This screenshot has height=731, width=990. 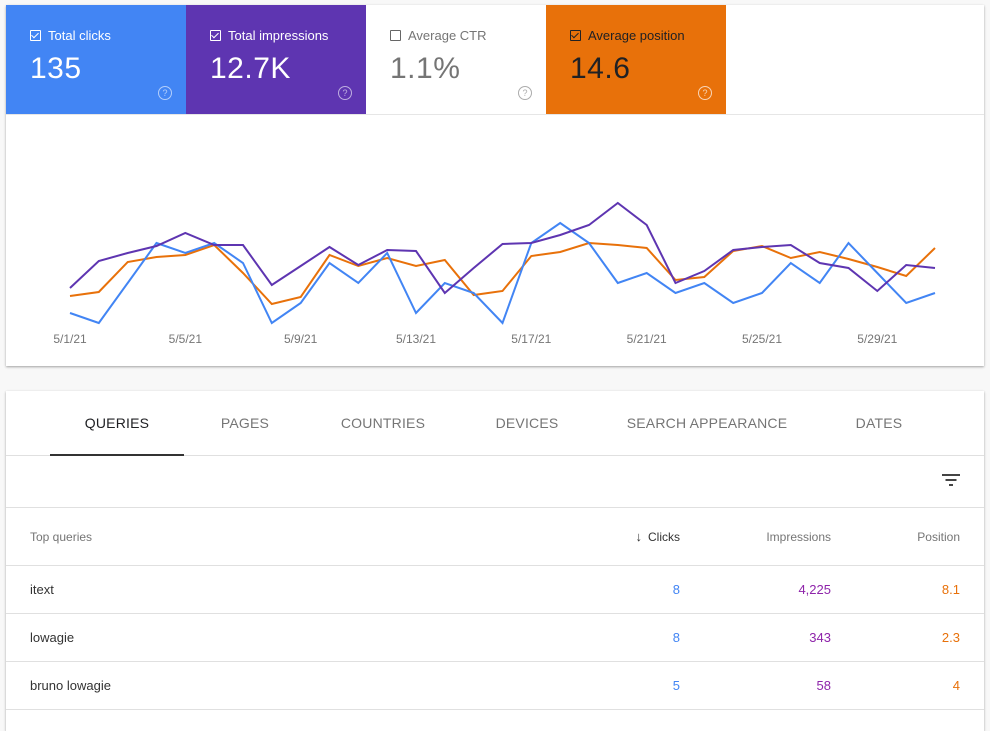 What do you see at coordinates (907, 537) in the screenshot?
I see `column-header-position: Position` at bounding box center [907, 537].